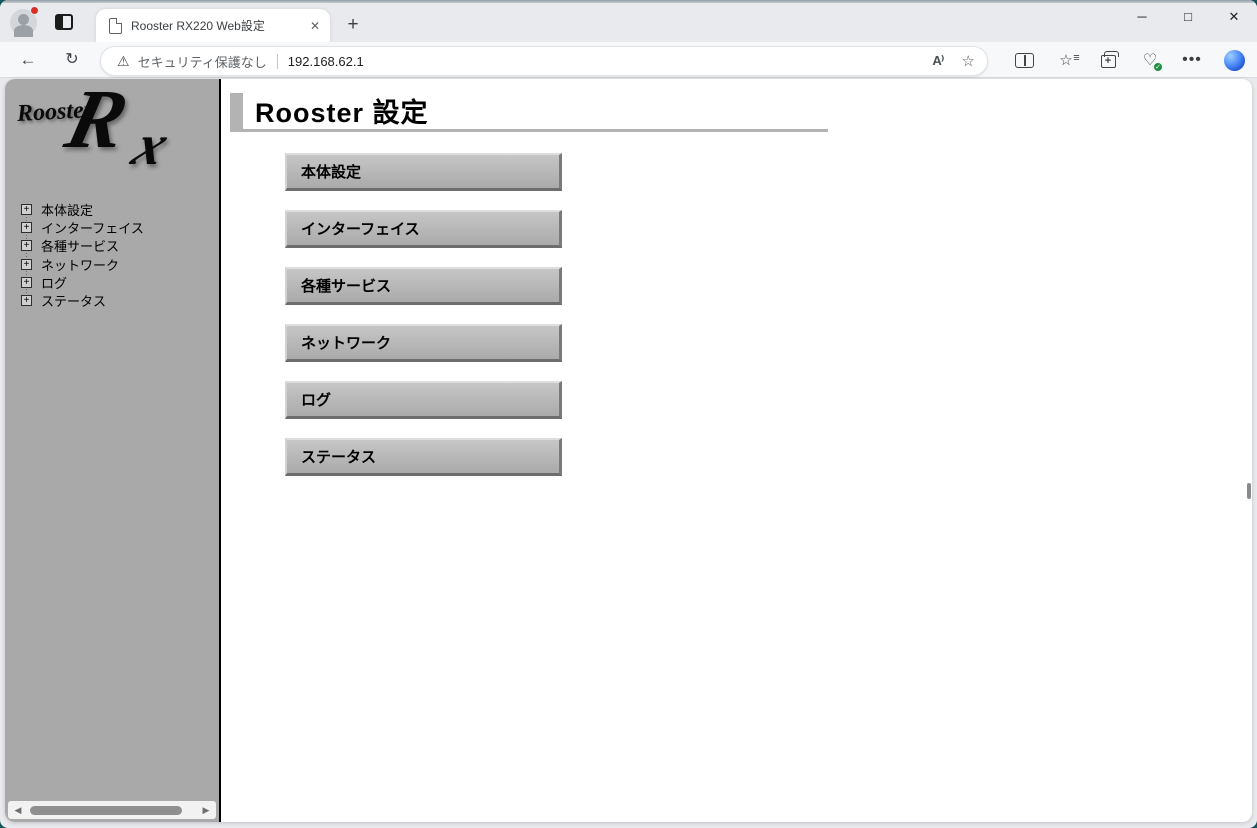  What do you see at coordinates (353, 26) in the screenshot?
I see `new-tab-button: +` at bounding box center [353, 26].